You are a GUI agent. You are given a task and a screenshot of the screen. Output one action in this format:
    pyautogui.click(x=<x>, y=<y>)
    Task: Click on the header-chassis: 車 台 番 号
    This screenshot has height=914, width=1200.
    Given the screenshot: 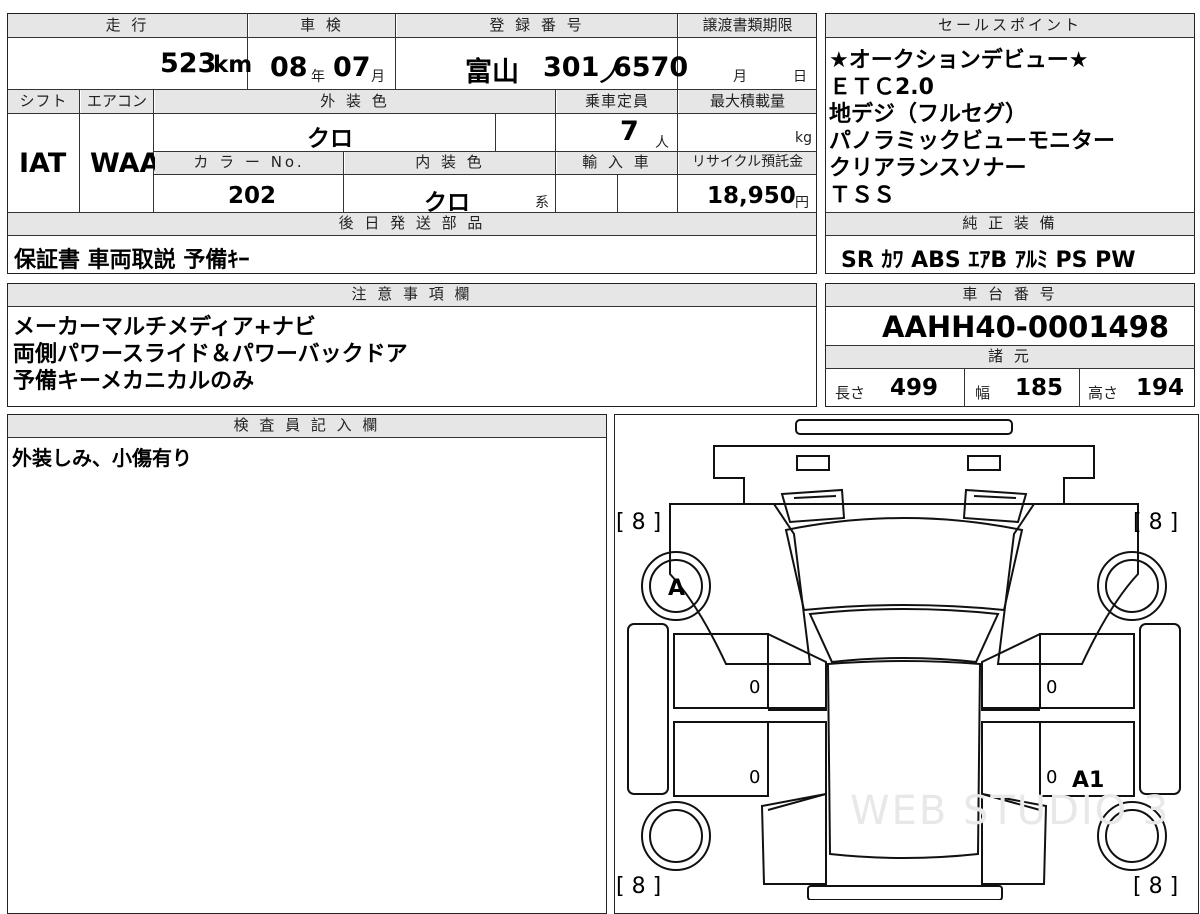 What is the action you would take?
    pyautogui.click(x=1010, y=295)
    